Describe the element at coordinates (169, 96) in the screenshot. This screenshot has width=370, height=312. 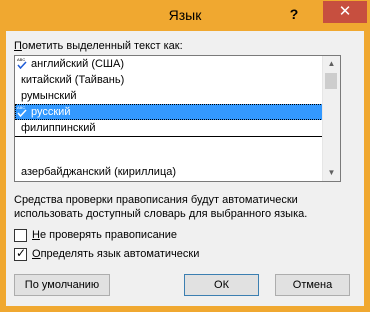
I see `list-item: румынский` at that location.